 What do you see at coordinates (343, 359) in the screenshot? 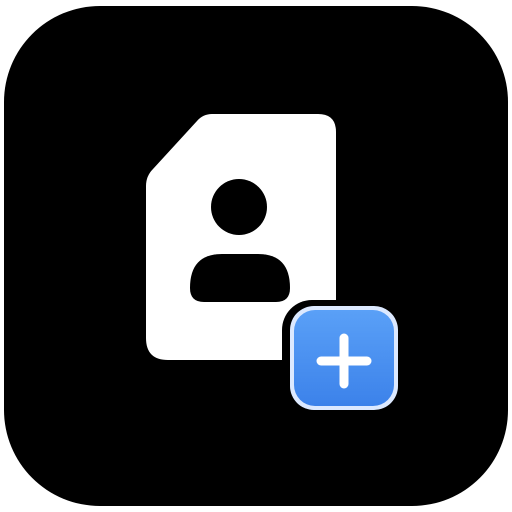
I see `add-badge` at bounding box center [343, 359].